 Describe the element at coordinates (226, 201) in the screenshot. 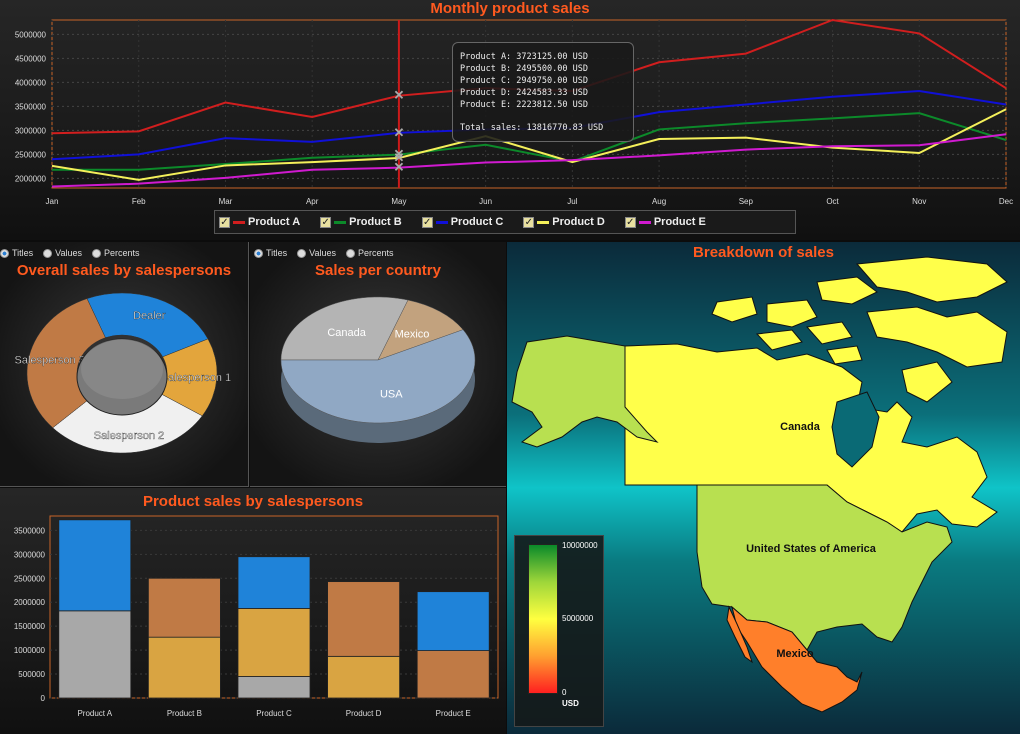

I see `x-tick-label: Mar` at that location.